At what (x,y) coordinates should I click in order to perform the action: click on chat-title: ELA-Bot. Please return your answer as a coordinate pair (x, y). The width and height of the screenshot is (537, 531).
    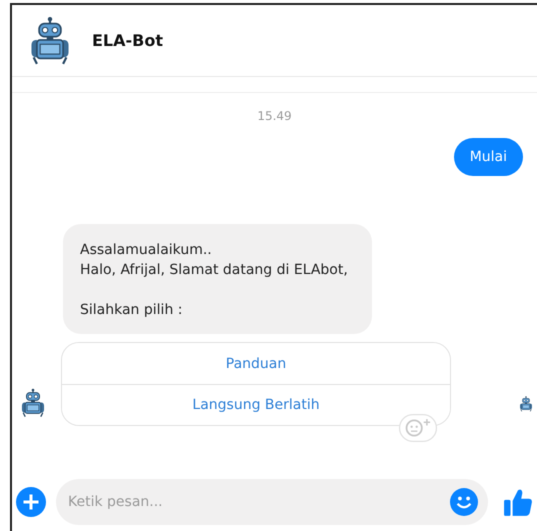
    Looking at the image, I should click on (127, 40).